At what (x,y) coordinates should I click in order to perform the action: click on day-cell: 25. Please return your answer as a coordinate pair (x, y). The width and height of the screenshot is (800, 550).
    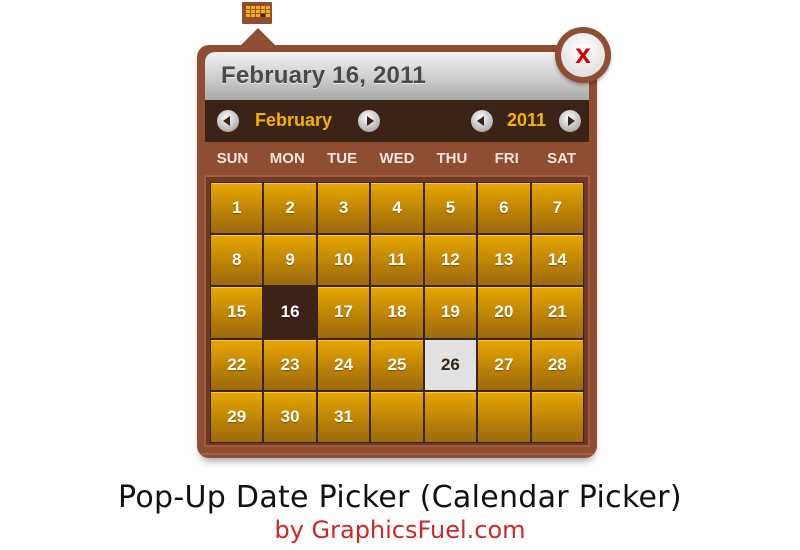
    Looking at the image, I should click on (397, 364).